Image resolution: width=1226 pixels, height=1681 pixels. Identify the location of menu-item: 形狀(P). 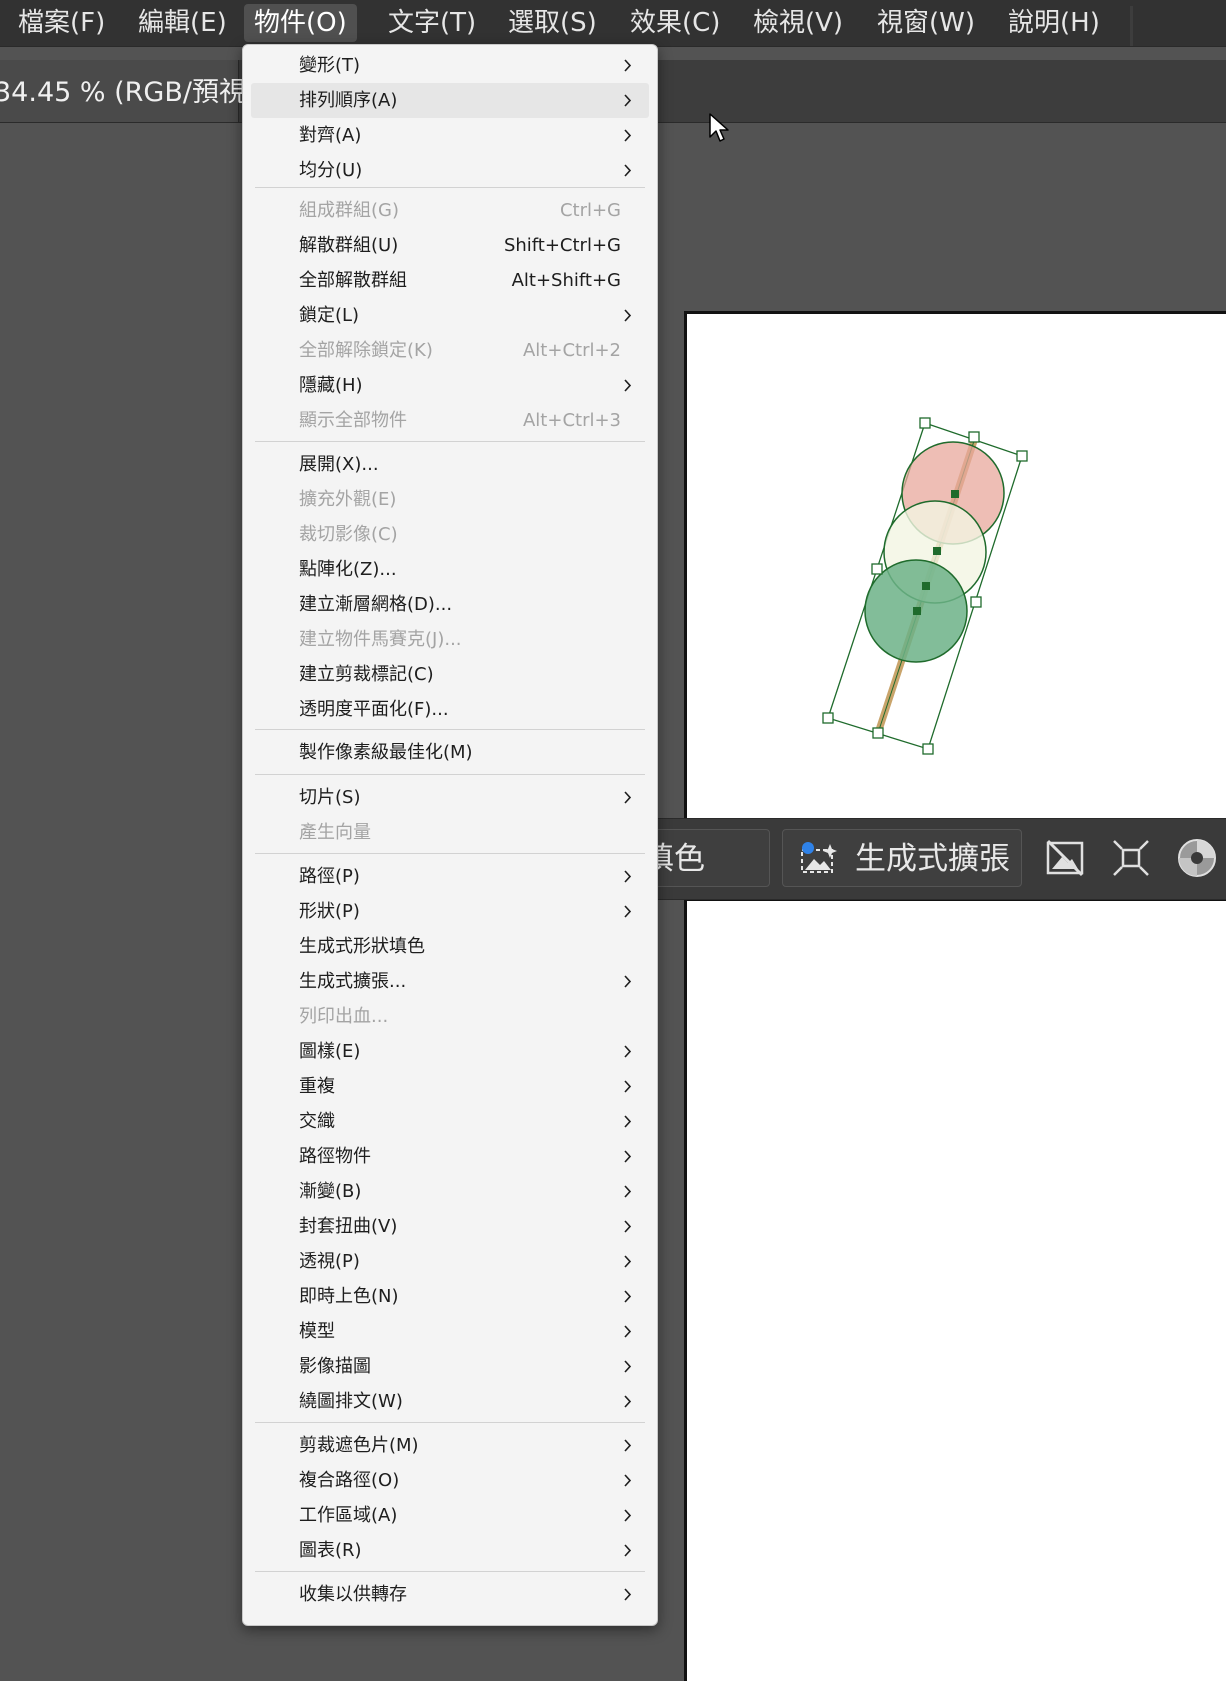
(450, 911).